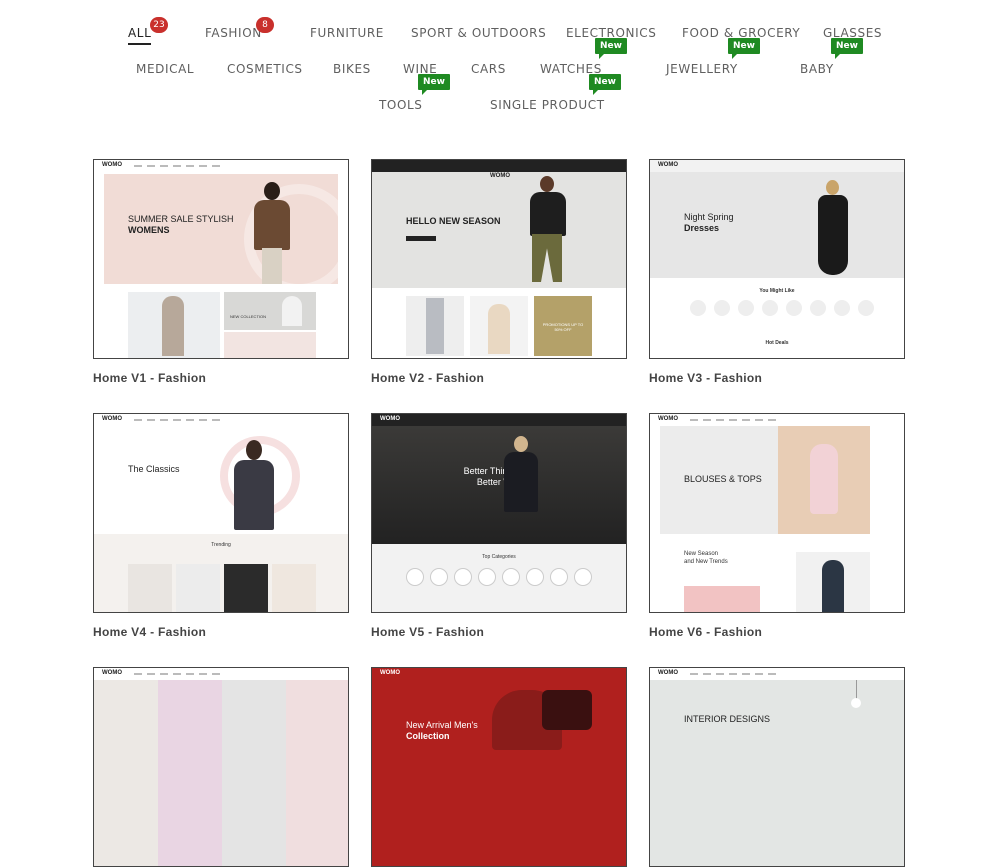  I want to click on demo-thumbnail: WOMO The Classics Trending, so click(221, 513).